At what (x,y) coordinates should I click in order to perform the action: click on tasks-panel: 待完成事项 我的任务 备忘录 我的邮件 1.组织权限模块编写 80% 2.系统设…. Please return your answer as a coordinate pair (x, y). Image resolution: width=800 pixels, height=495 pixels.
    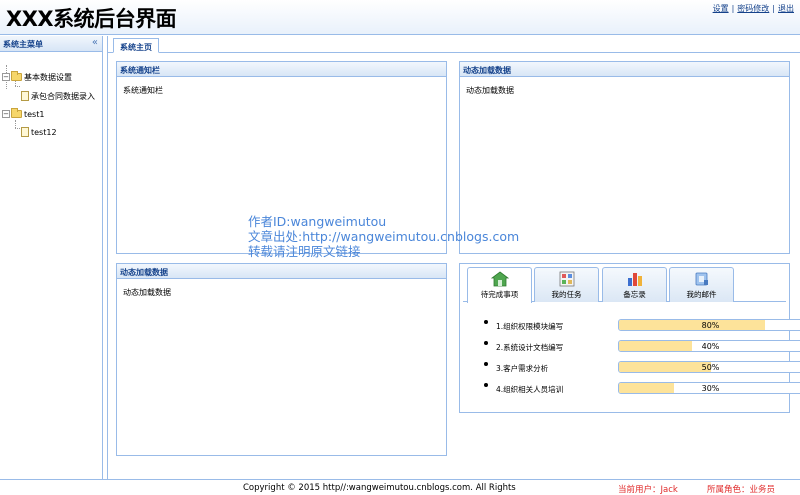
    Looking at the image, I should click on (629, 338).